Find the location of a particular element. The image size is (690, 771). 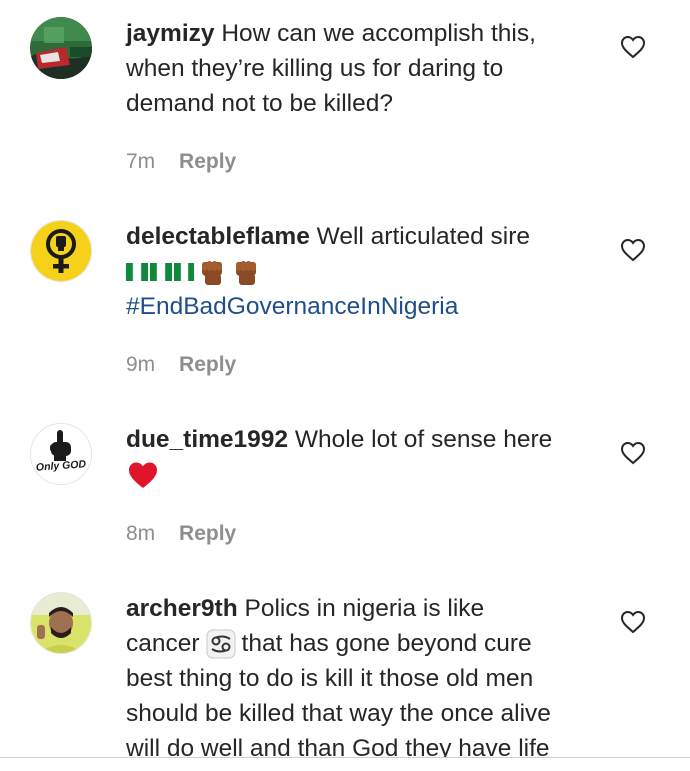

comment-text-part: that has gone beyond cure is located at coordinates (386, 643).